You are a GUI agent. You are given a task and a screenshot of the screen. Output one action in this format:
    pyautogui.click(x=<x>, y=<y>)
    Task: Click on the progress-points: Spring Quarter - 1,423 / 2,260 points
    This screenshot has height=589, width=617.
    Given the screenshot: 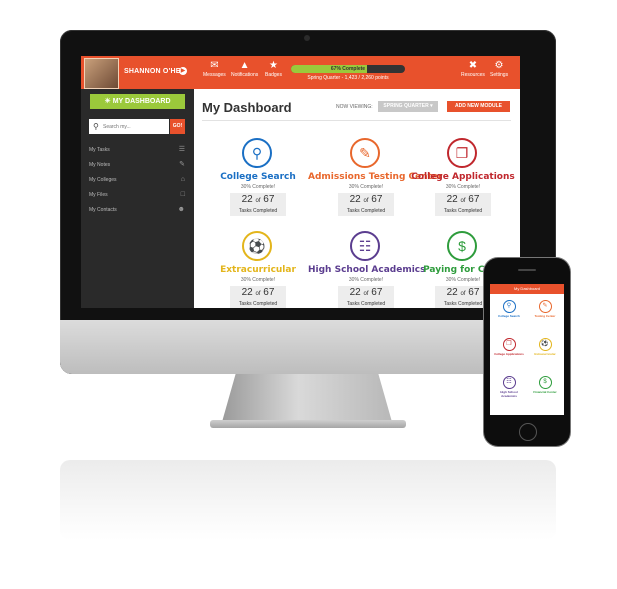 What is the action you would take?
    pyautogui.click(x=348, y=78)
    